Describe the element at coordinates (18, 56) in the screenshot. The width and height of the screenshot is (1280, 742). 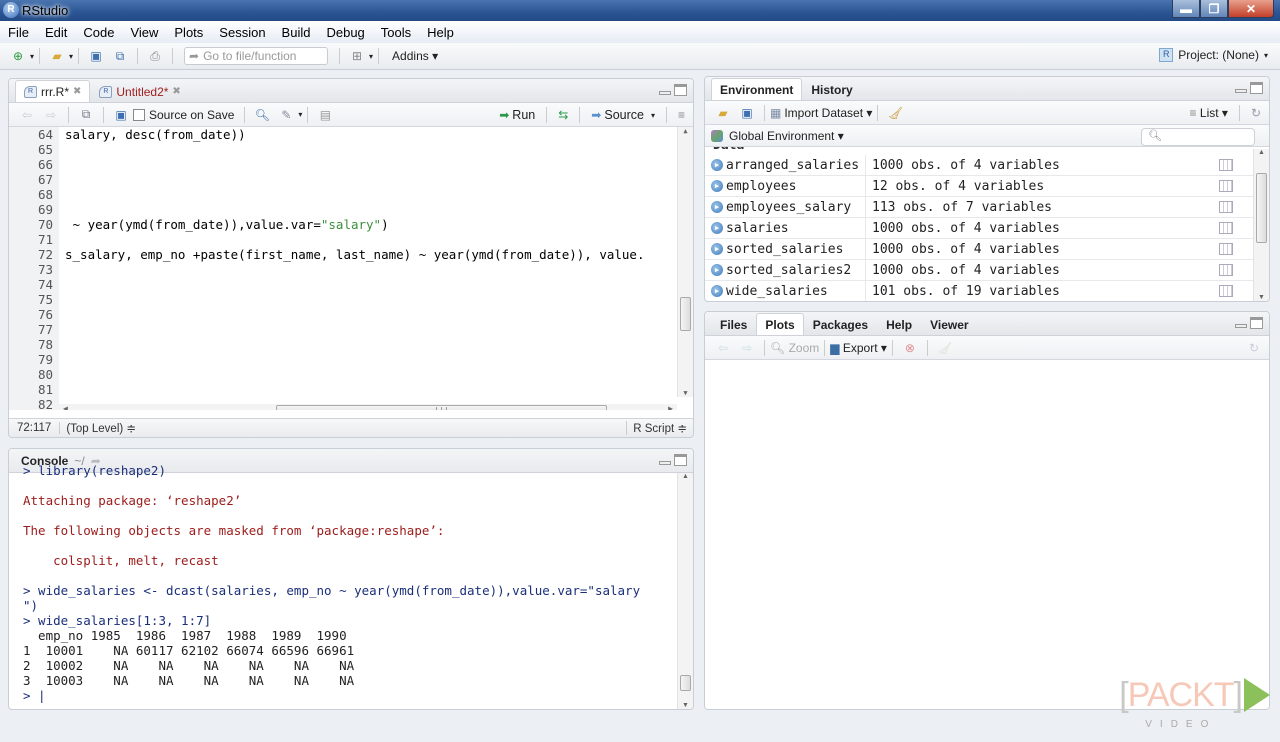
I see `new-file-icon: ⊕` at that location.